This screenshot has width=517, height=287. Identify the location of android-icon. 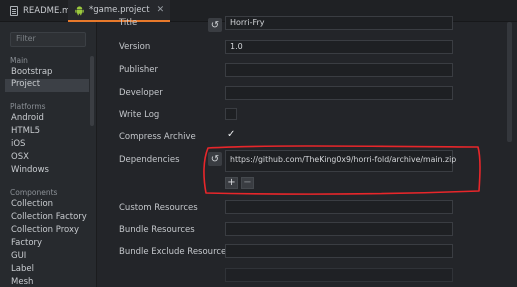
(79, 10).